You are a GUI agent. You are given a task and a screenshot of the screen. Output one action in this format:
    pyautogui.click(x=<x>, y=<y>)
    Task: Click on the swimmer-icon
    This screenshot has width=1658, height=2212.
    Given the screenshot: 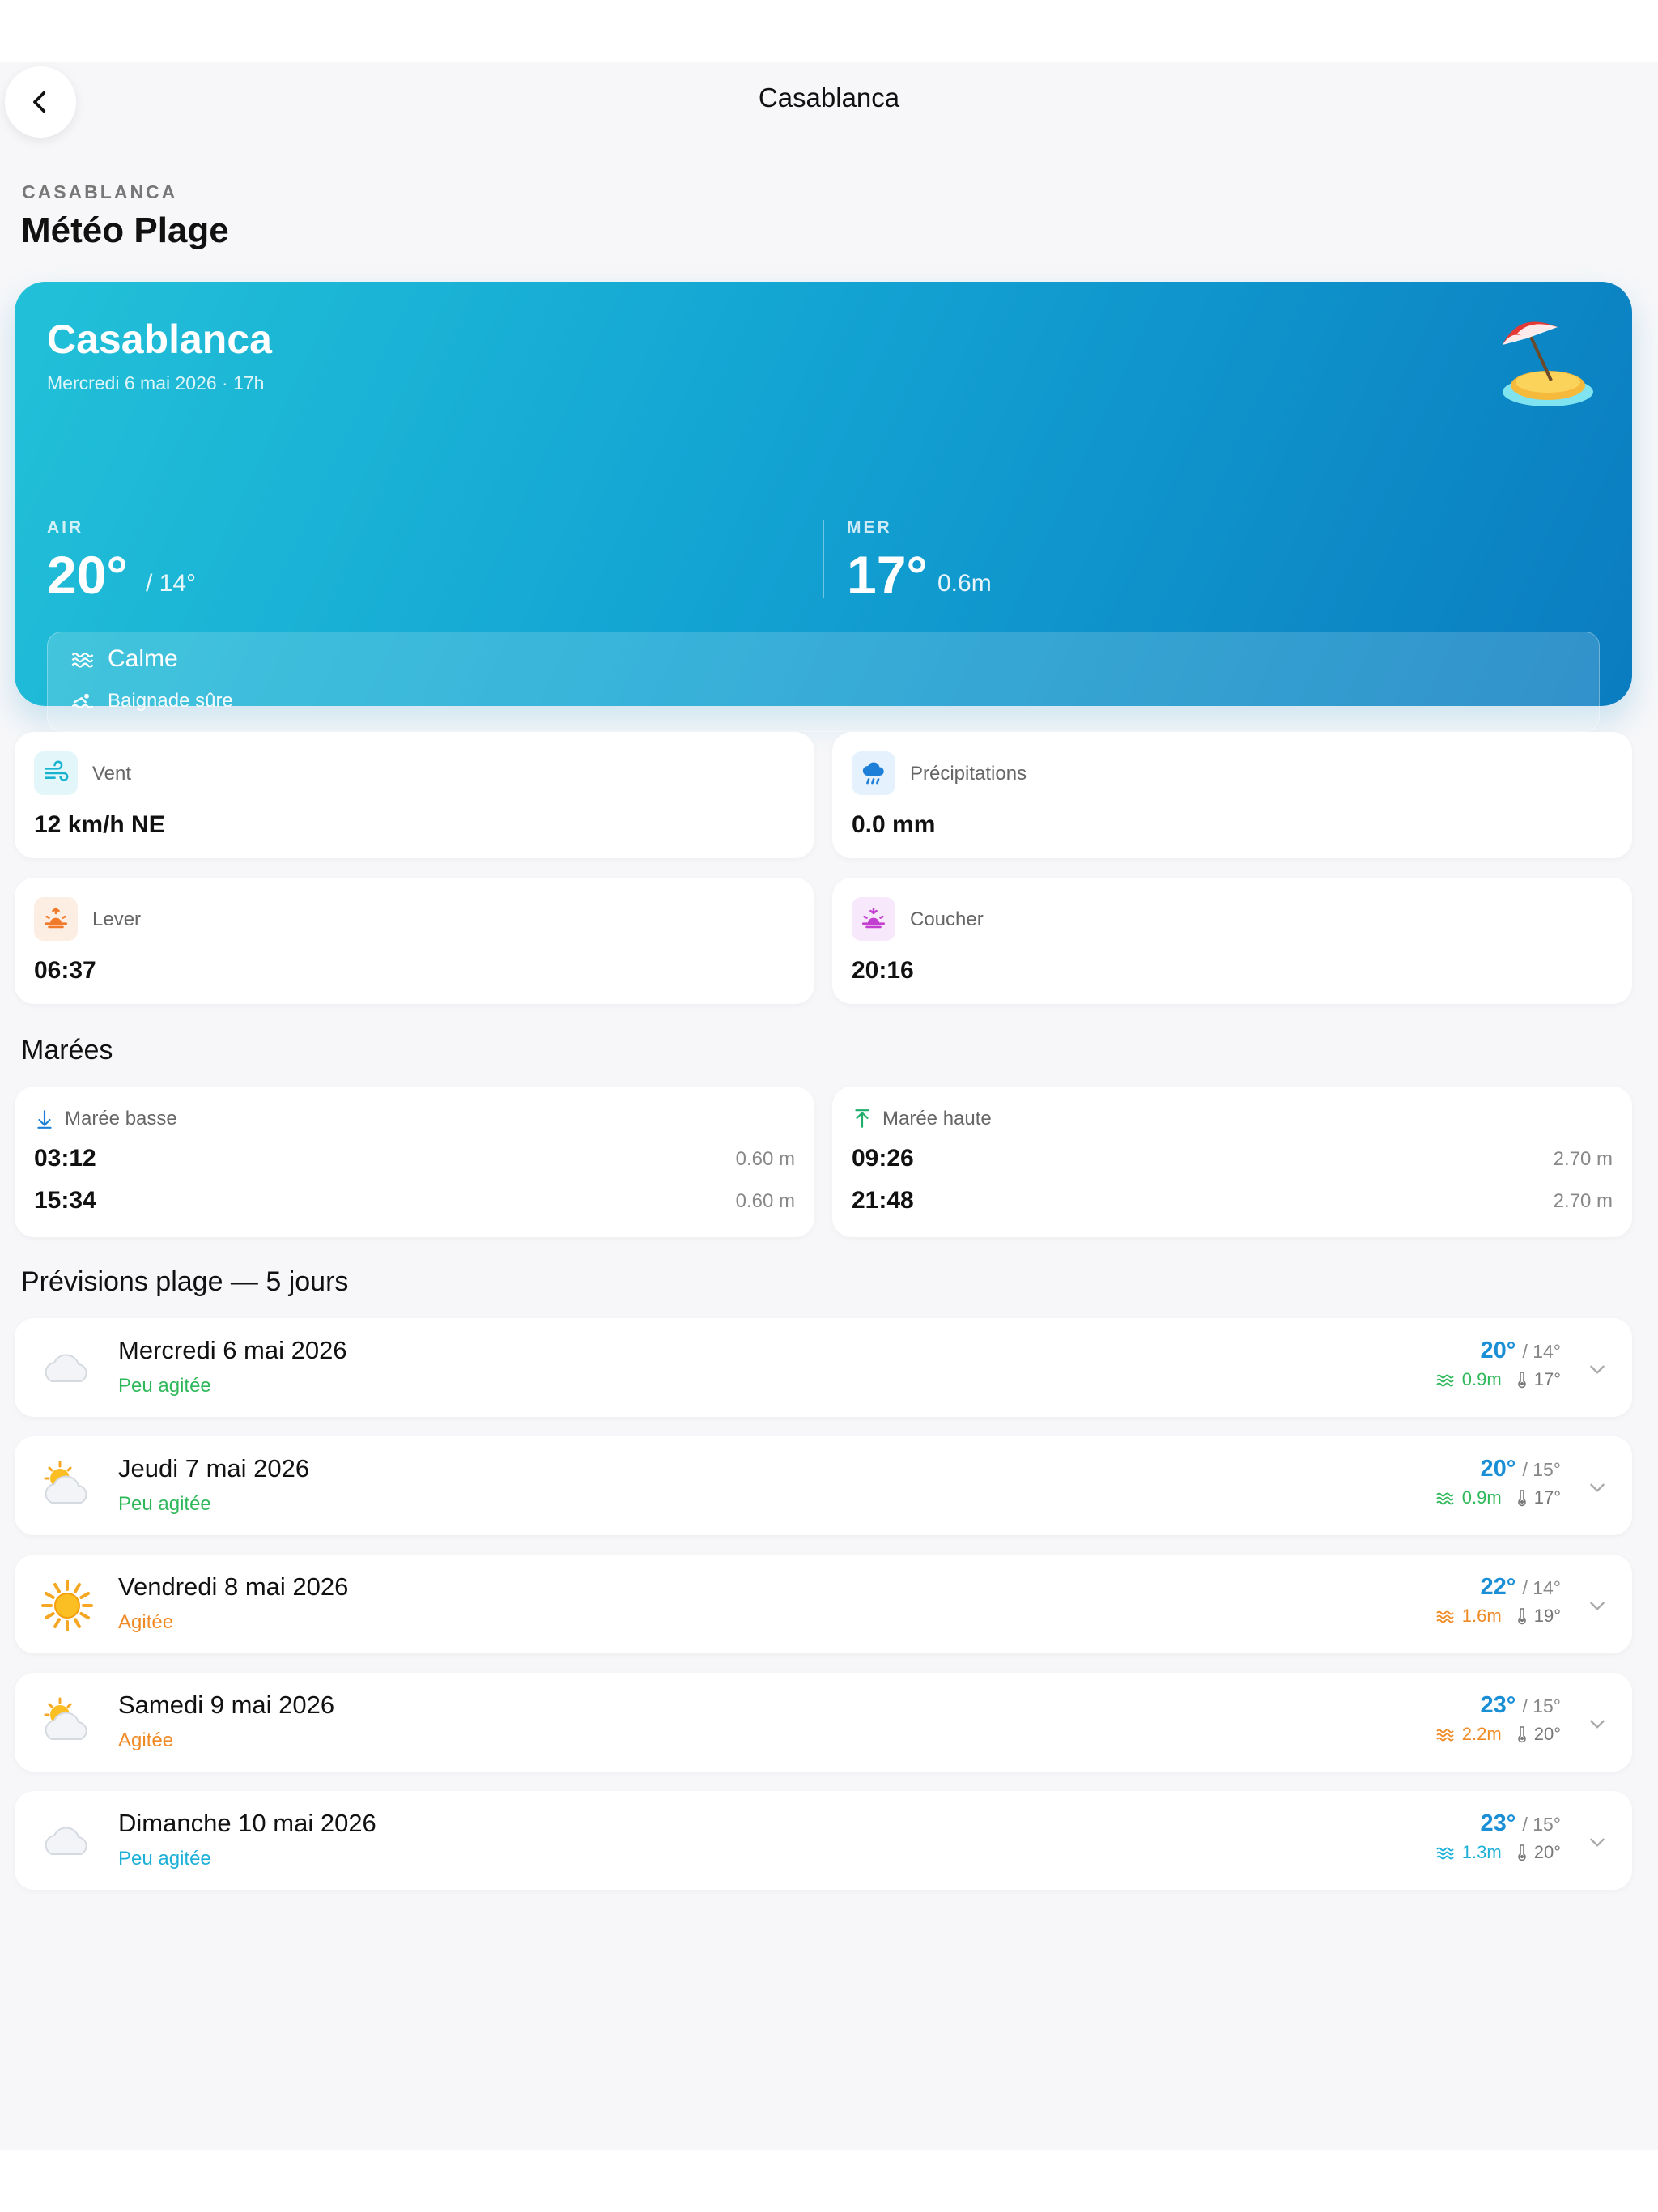 What is the action you would take?
    pyautogui.click(x=82, y=701)
    